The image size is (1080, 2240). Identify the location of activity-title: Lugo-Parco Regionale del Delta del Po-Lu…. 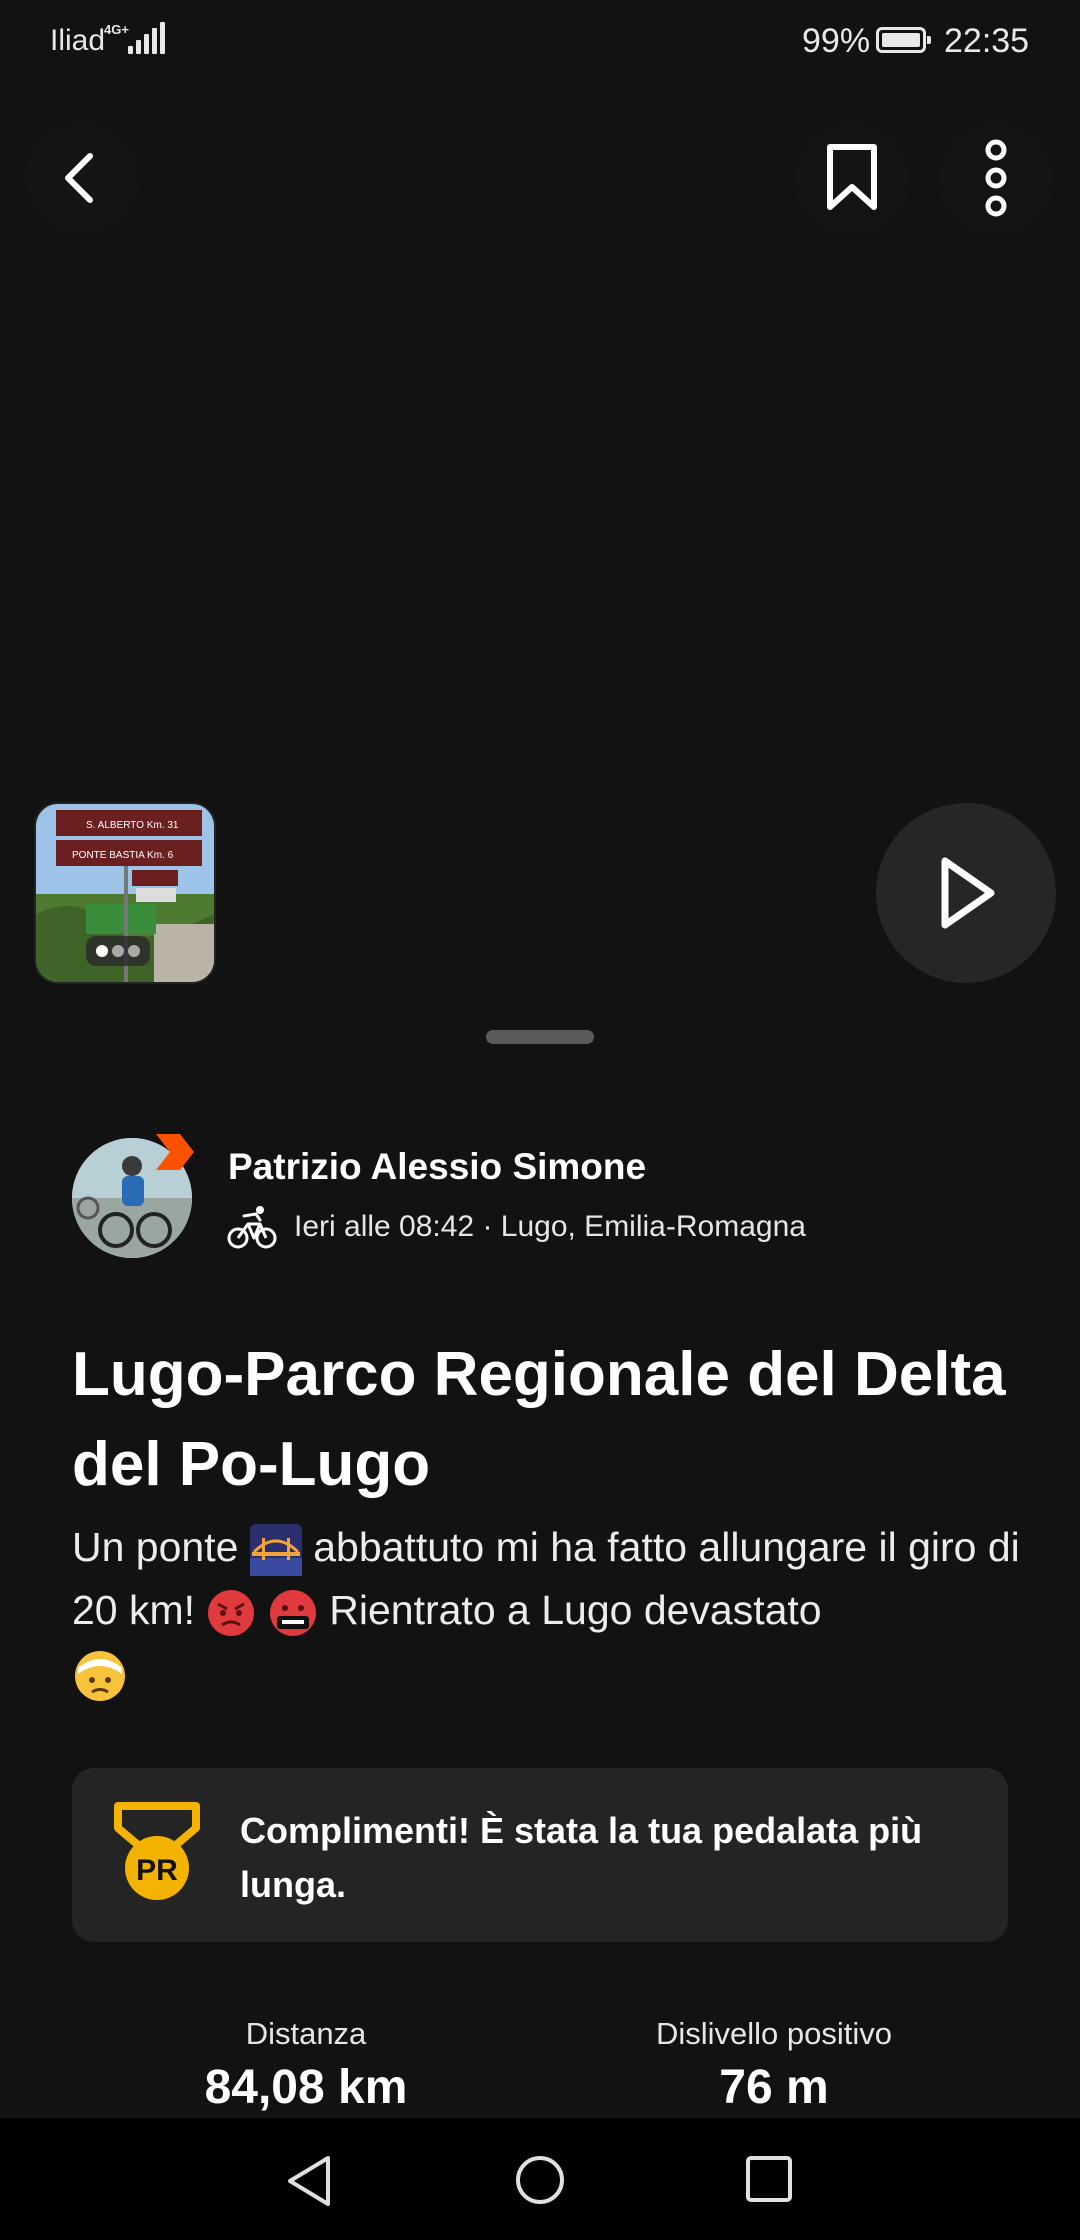
(539, 1419).